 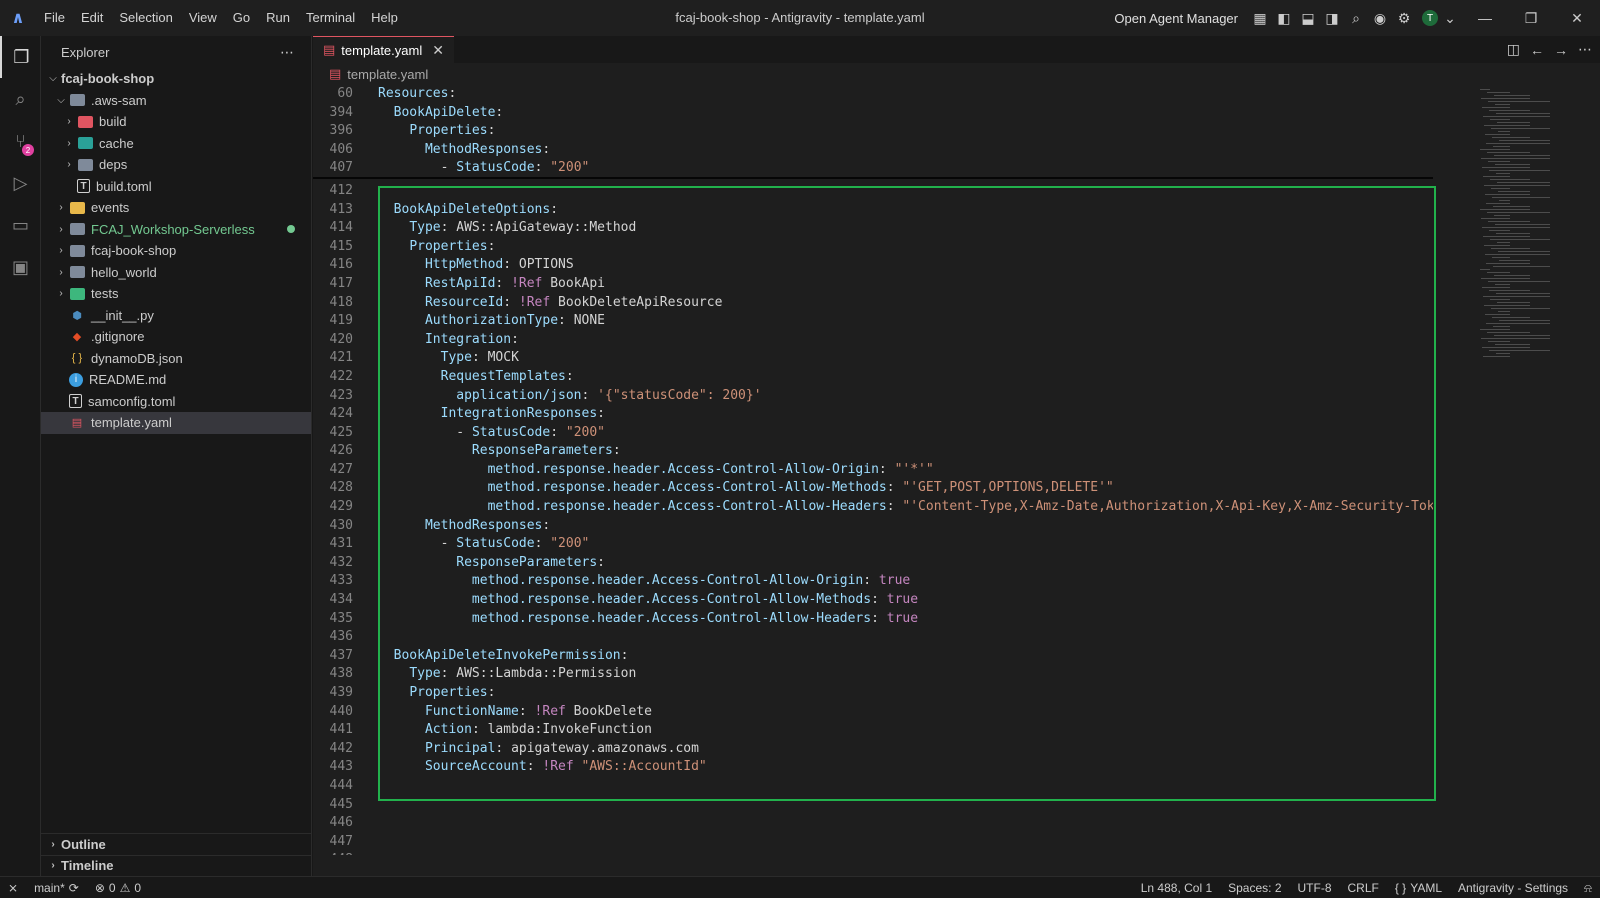 I want to click on remote-indicator: ⨯, so click(x=13, y=888).